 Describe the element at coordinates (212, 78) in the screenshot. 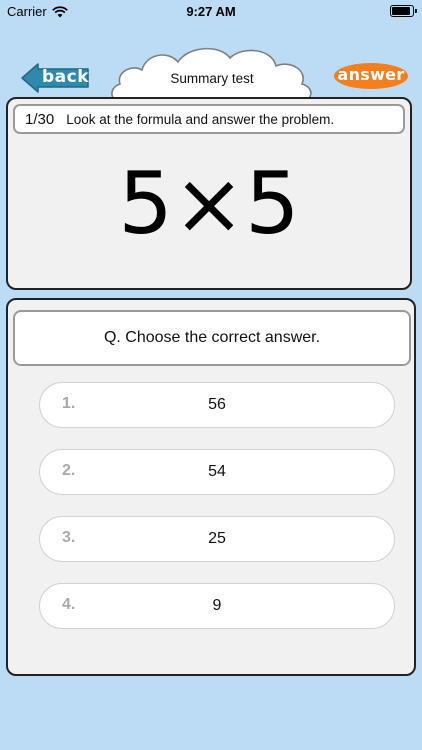

I see `page-title: Summary test` at that location.